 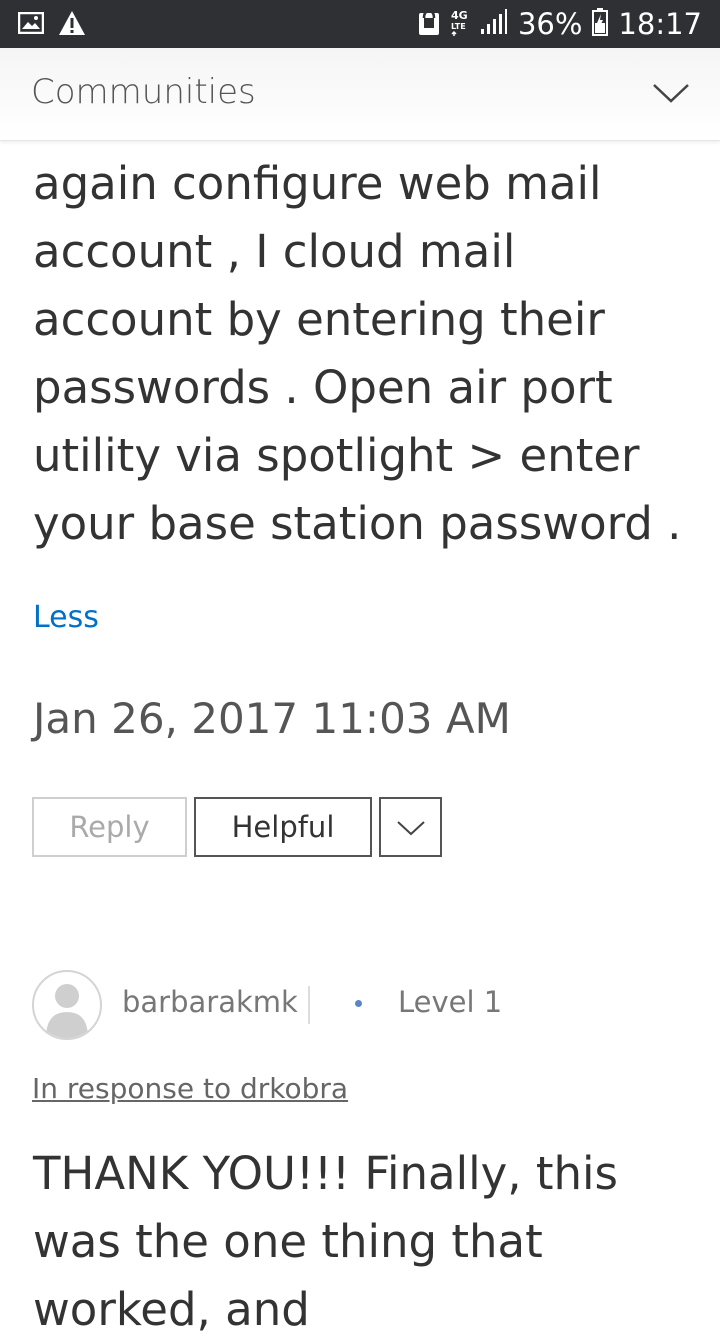 I want to click on more-options-button, so click(x=410, y=827).